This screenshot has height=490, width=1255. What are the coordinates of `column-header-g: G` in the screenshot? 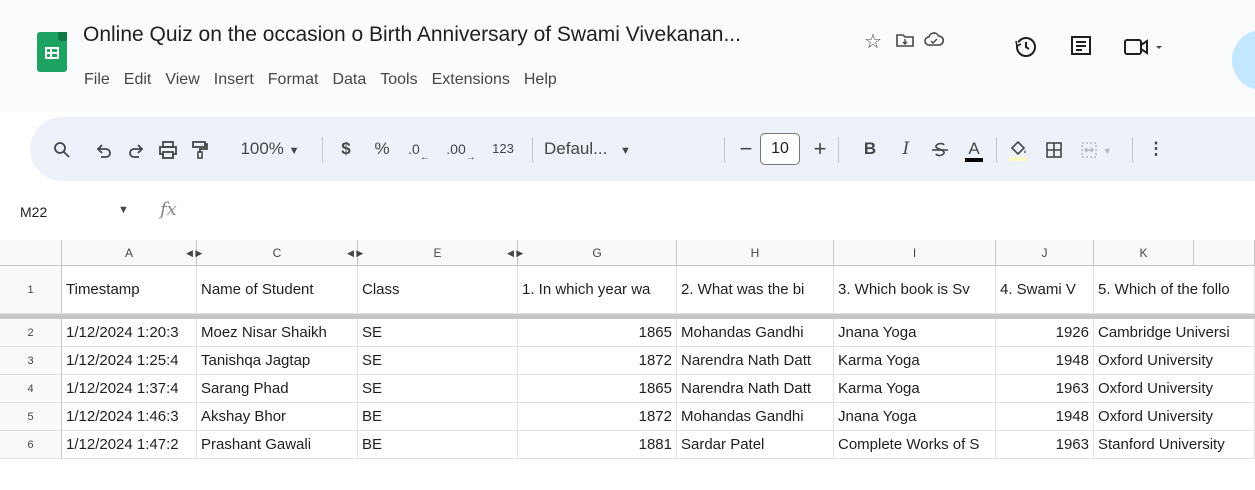 It's located at (597, 253).